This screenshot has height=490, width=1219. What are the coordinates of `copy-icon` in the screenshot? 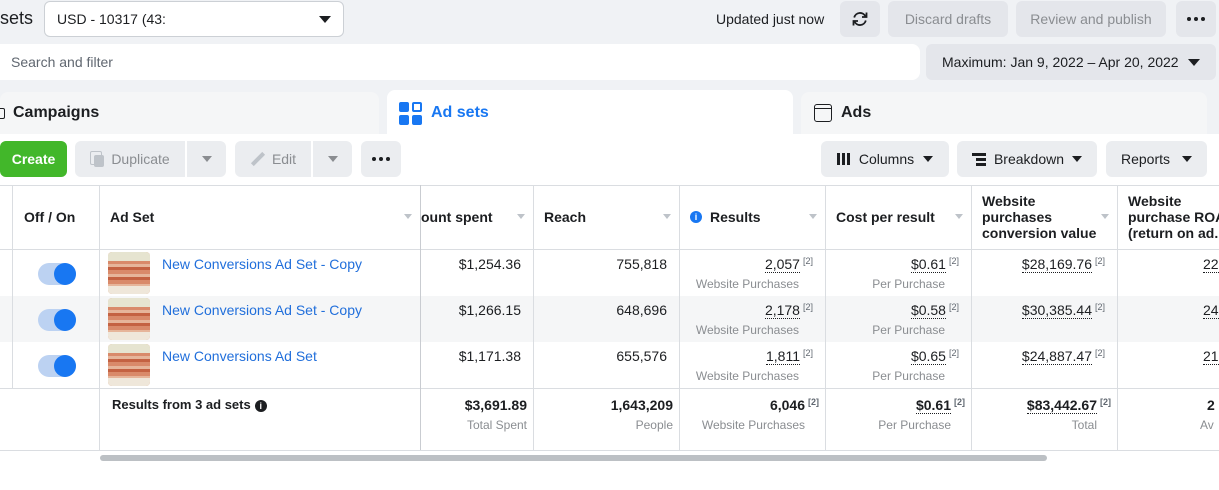 It's located at (97, 159).